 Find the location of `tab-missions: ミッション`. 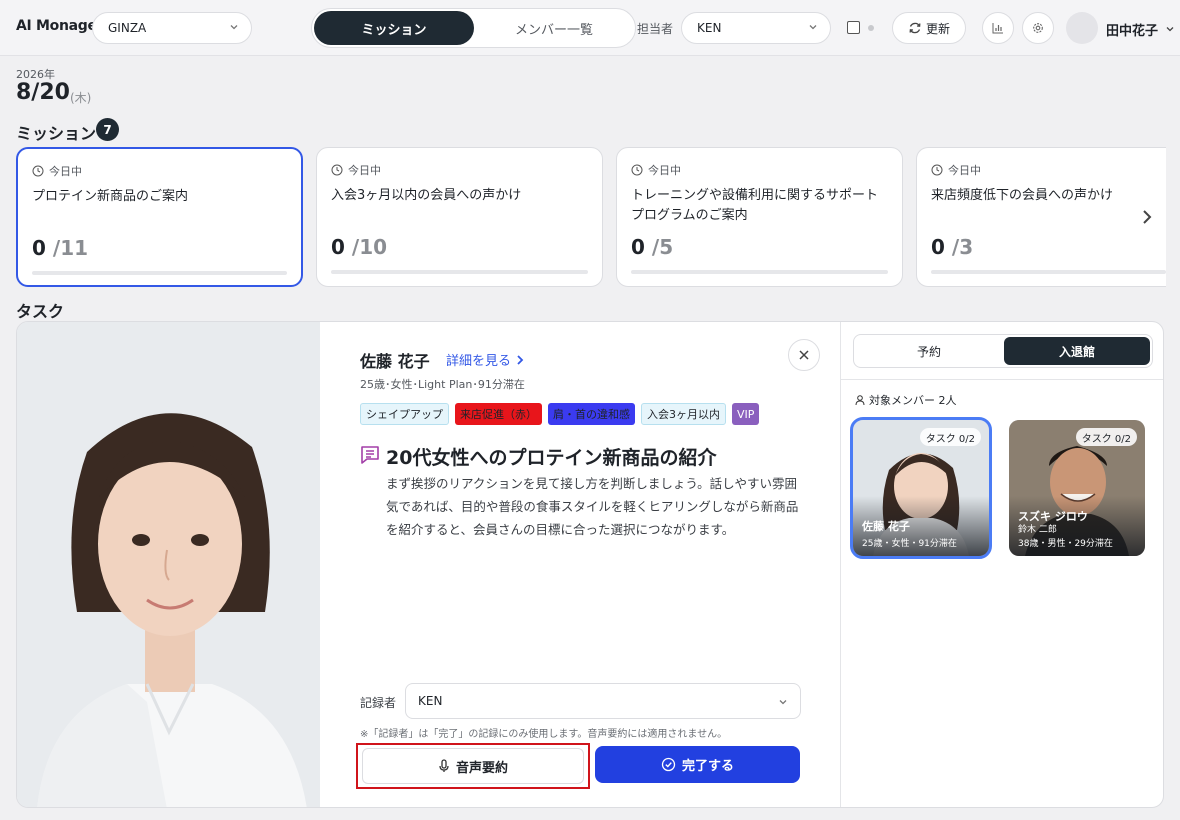

tab-missions: ミッション is located at coordinates (394, 28).